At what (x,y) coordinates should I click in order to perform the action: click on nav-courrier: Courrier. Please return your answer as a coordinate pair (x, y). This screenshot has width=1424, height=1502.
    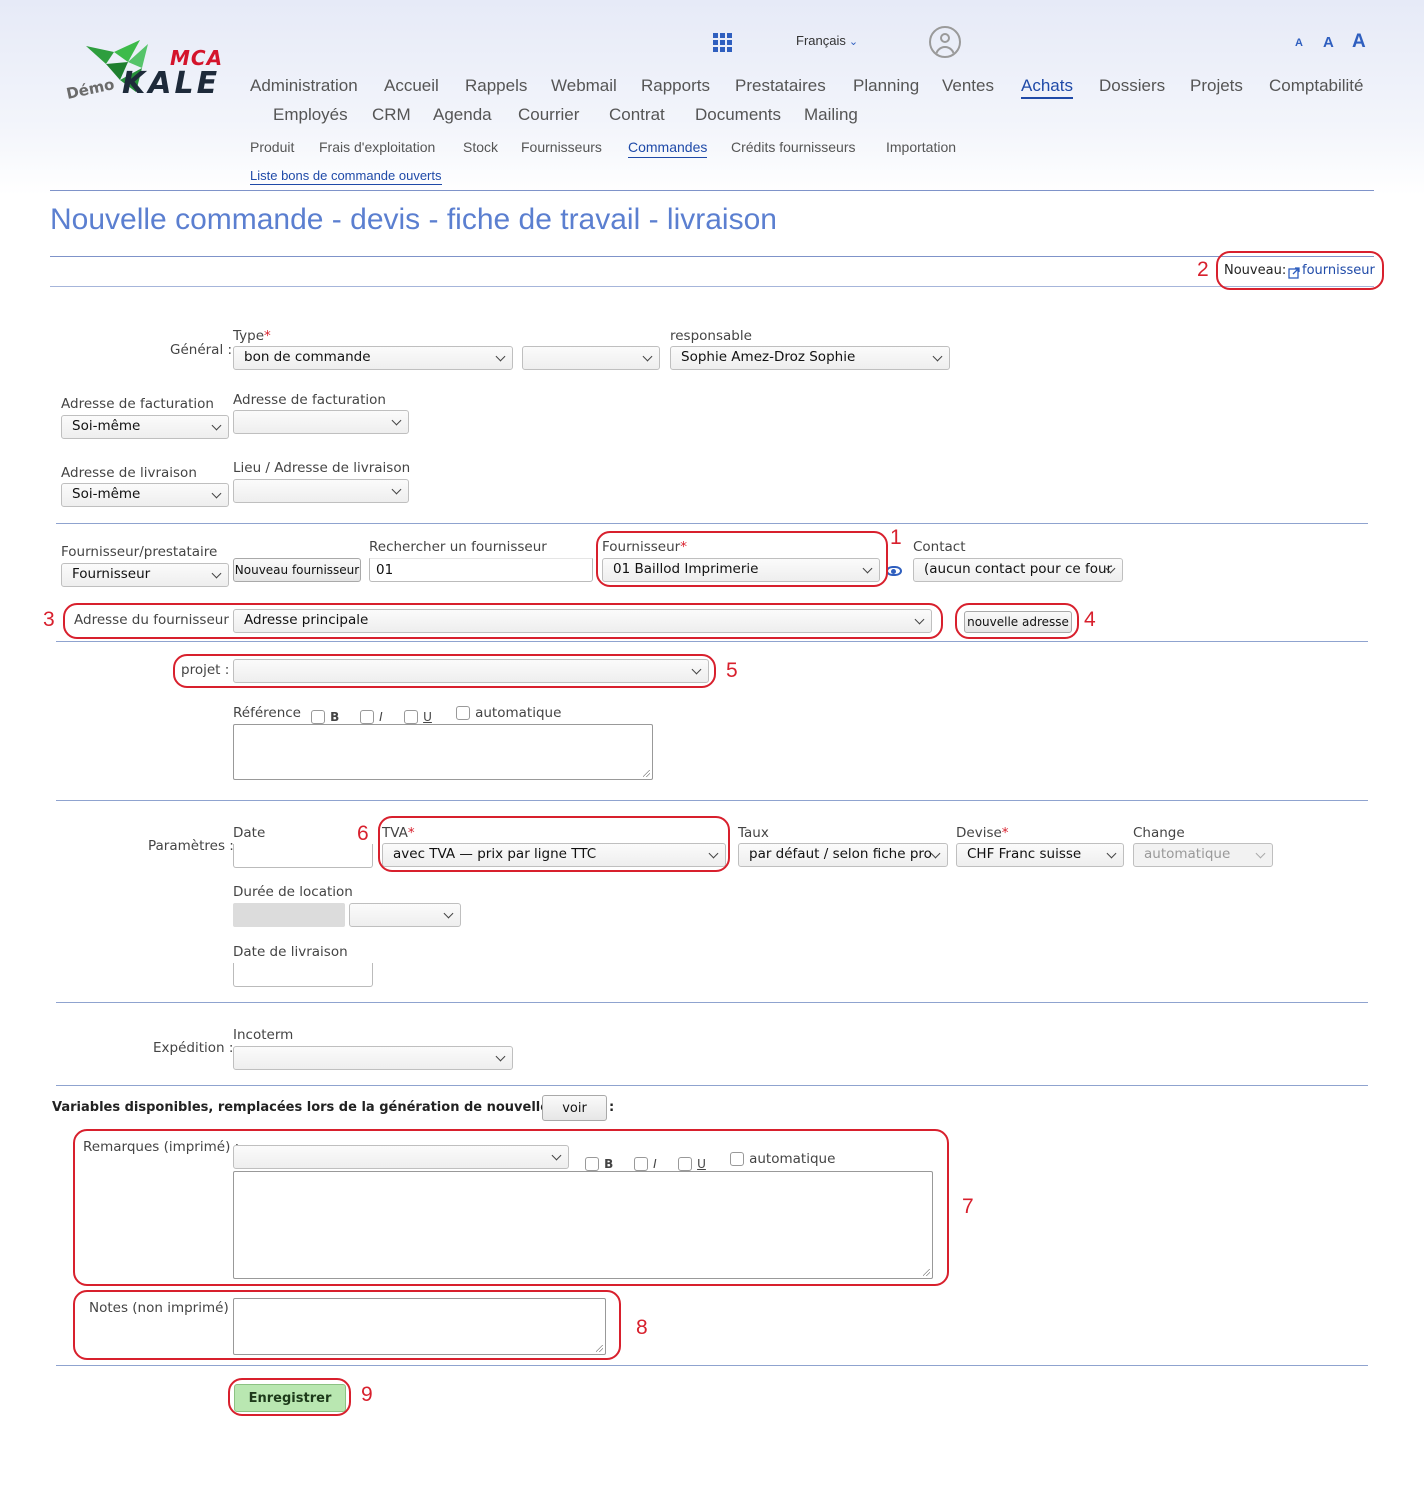
    Looking at the image, I should click on (548, 115).